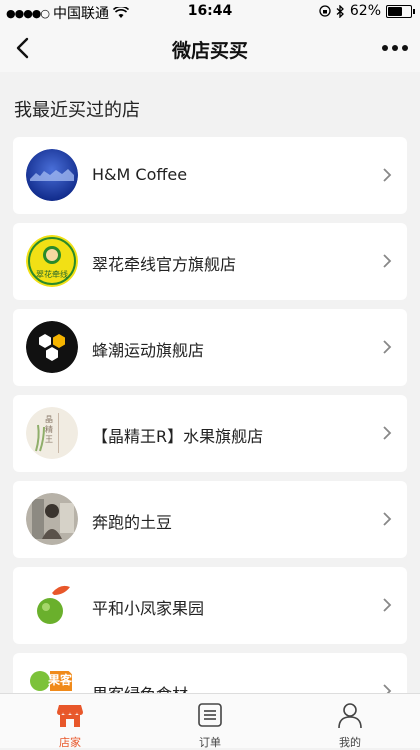 This screenshot has height=750, width=420. I want to click on shop-name: 奔跑的土豆, so click(132, 522).